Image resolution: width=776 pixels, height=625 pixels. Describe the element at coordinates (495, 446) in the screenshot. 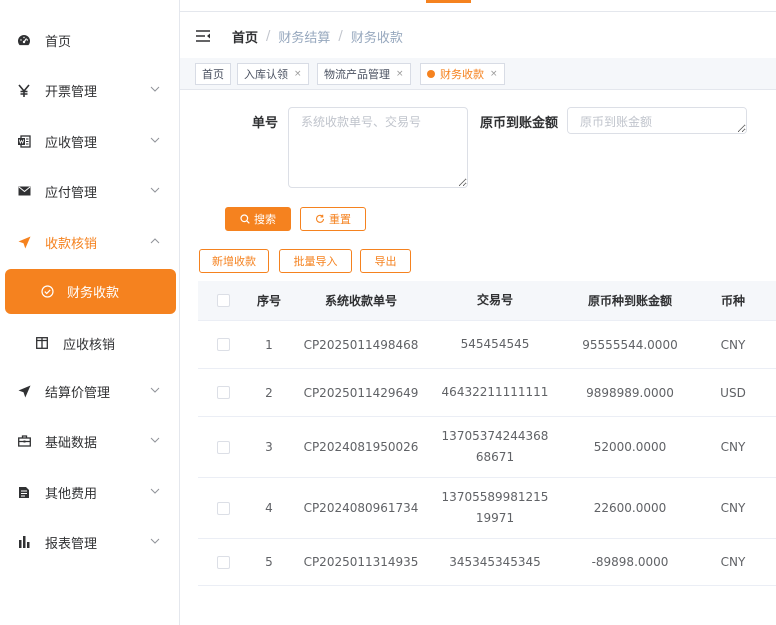

I see `row-trade-no: 1370537424436868671` at that location.